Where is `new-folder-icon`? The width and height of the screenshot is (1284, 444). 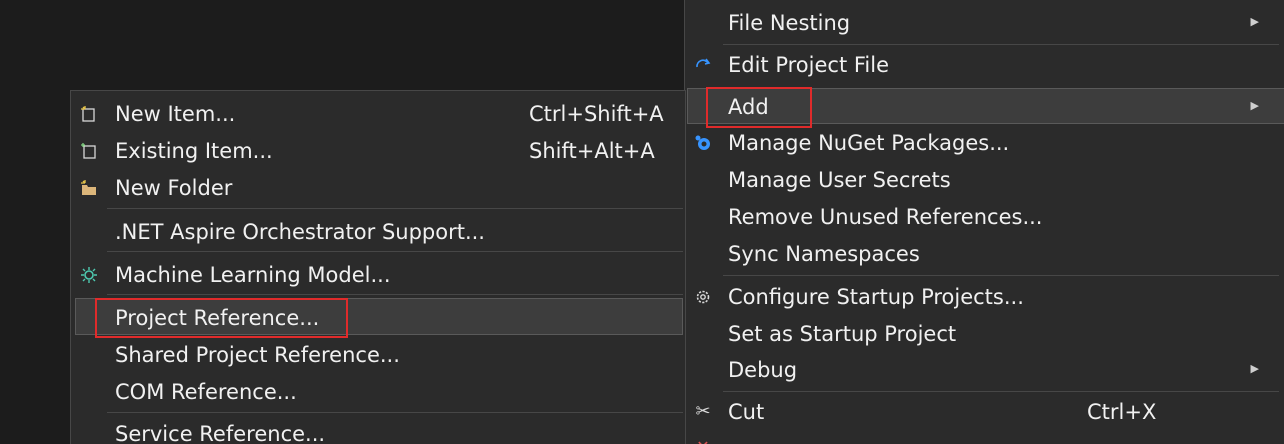 new-folder-icon is located at coordinates (89, 188).